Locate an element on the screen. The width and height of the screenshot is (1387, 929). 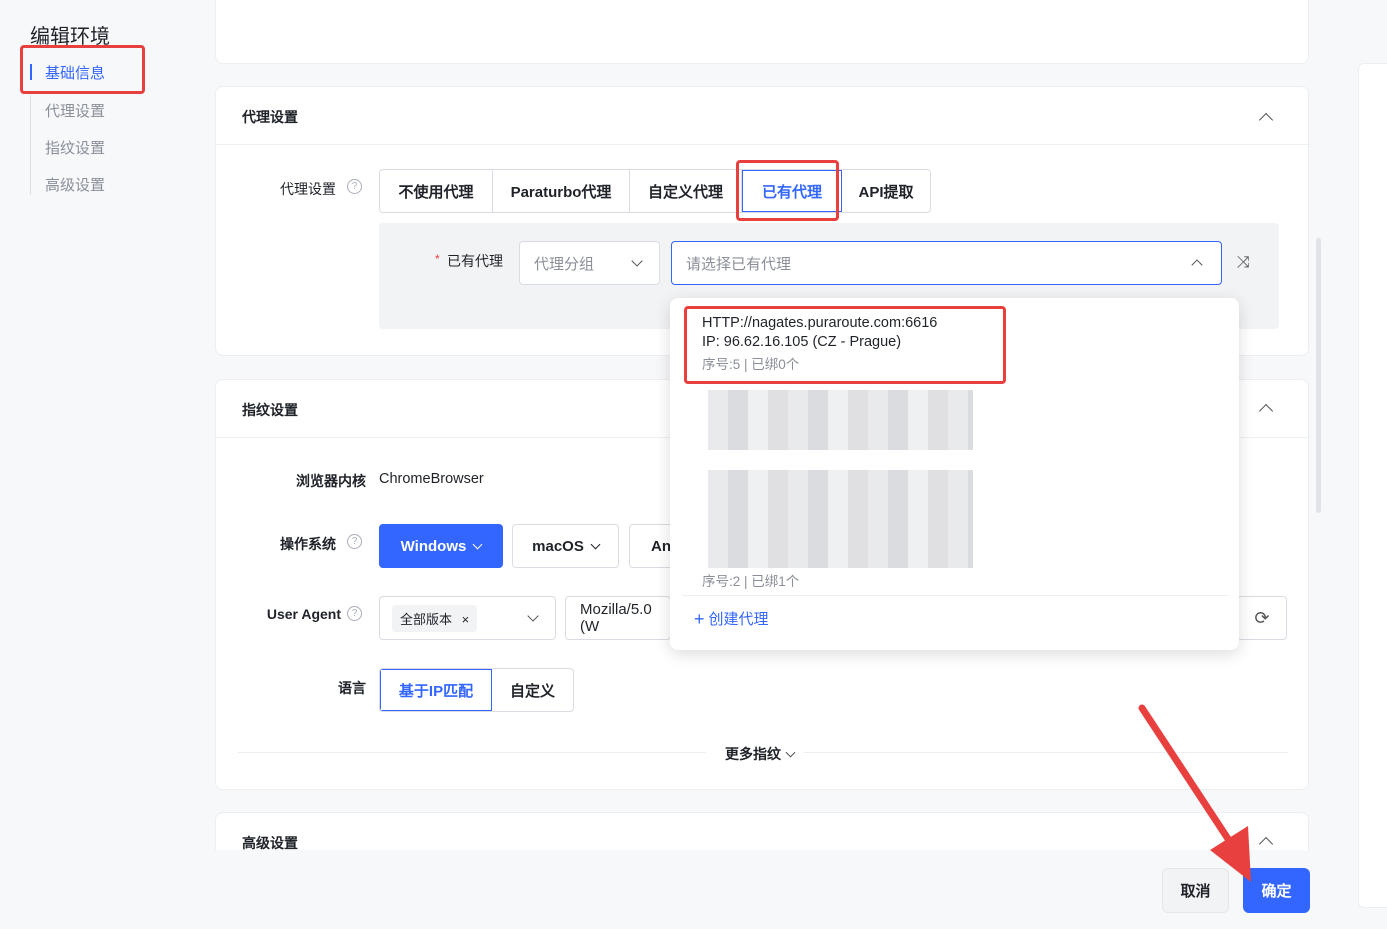
ua-version-tag-label: 全部版本 is located at coordinates (426, 619).